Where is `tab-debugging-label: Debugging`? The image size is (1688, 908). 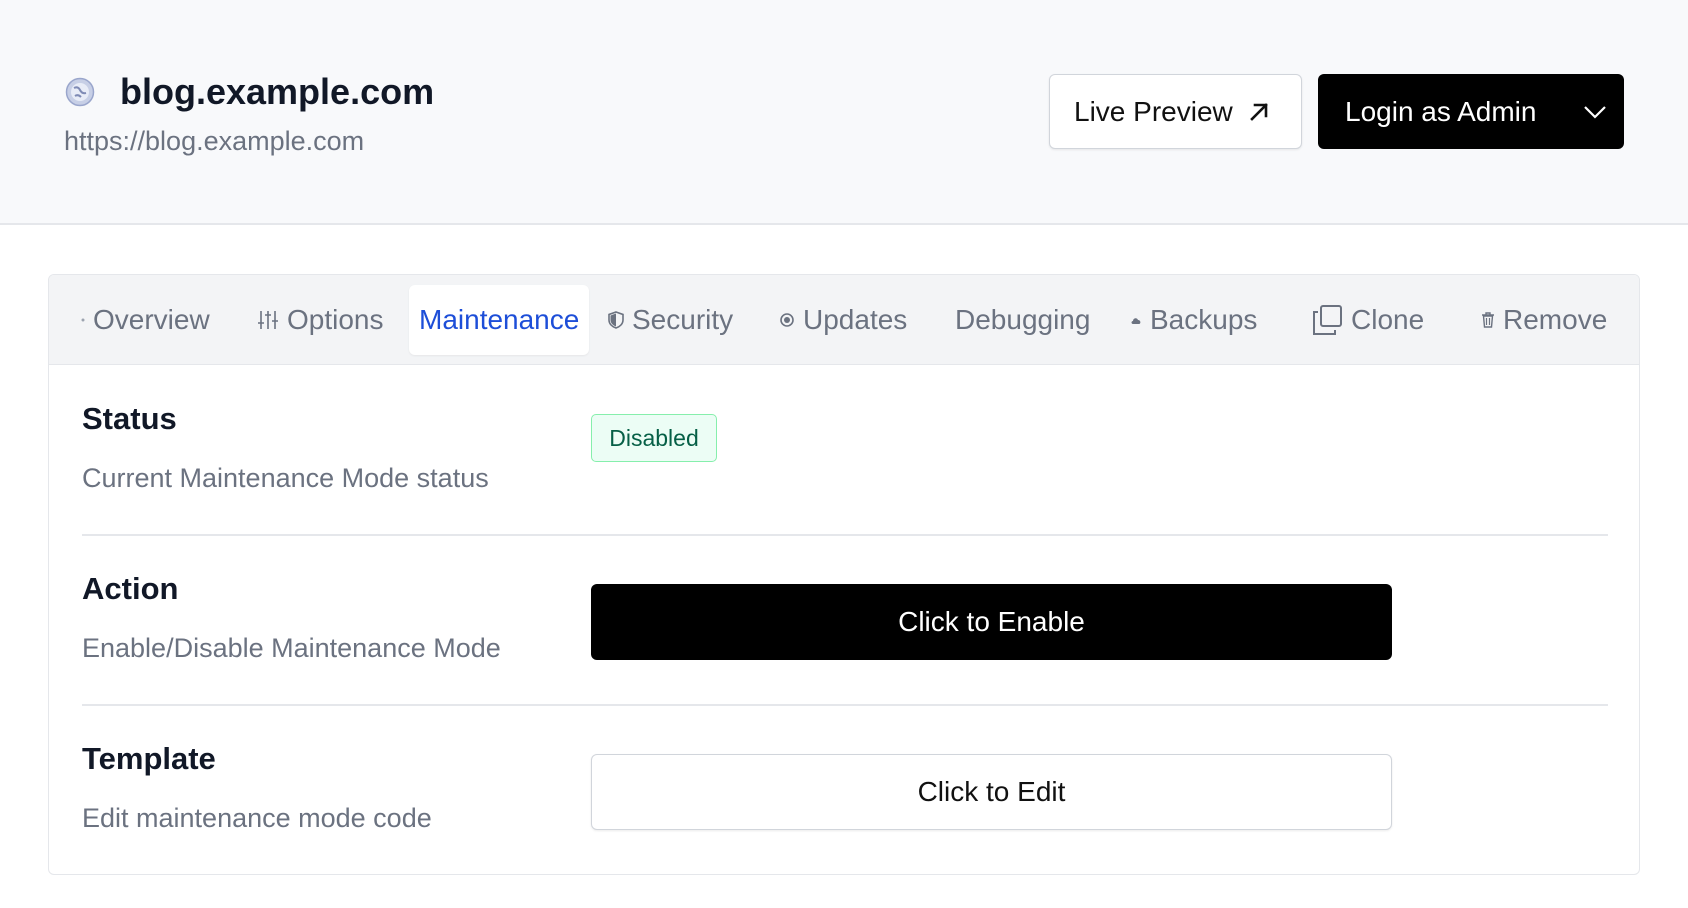
tab-debugging-label: Debugging is located at coordinates (1023, 319).